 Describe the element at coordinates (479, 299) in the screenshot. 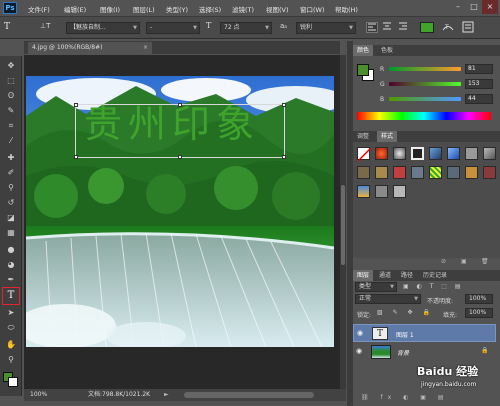

I see `opacity-field: 100%` at that location.